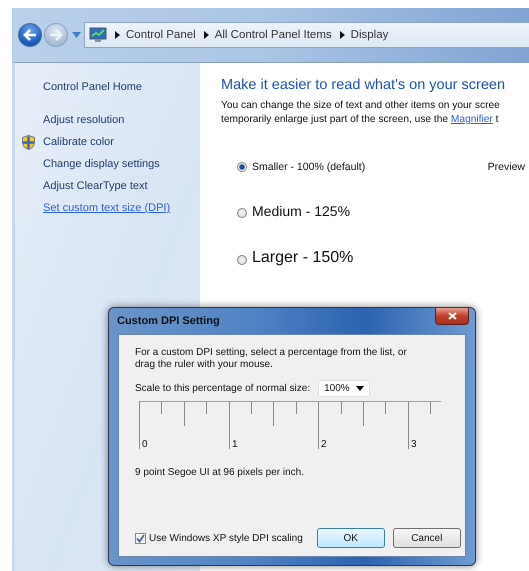  I want to click on close-icon, so click(452, 316).